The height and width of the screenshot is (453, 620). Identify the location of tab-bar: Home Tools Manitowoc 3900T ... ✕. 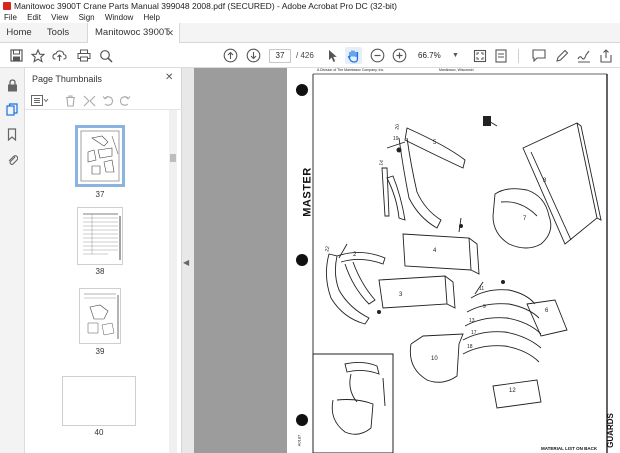
(310, 40).